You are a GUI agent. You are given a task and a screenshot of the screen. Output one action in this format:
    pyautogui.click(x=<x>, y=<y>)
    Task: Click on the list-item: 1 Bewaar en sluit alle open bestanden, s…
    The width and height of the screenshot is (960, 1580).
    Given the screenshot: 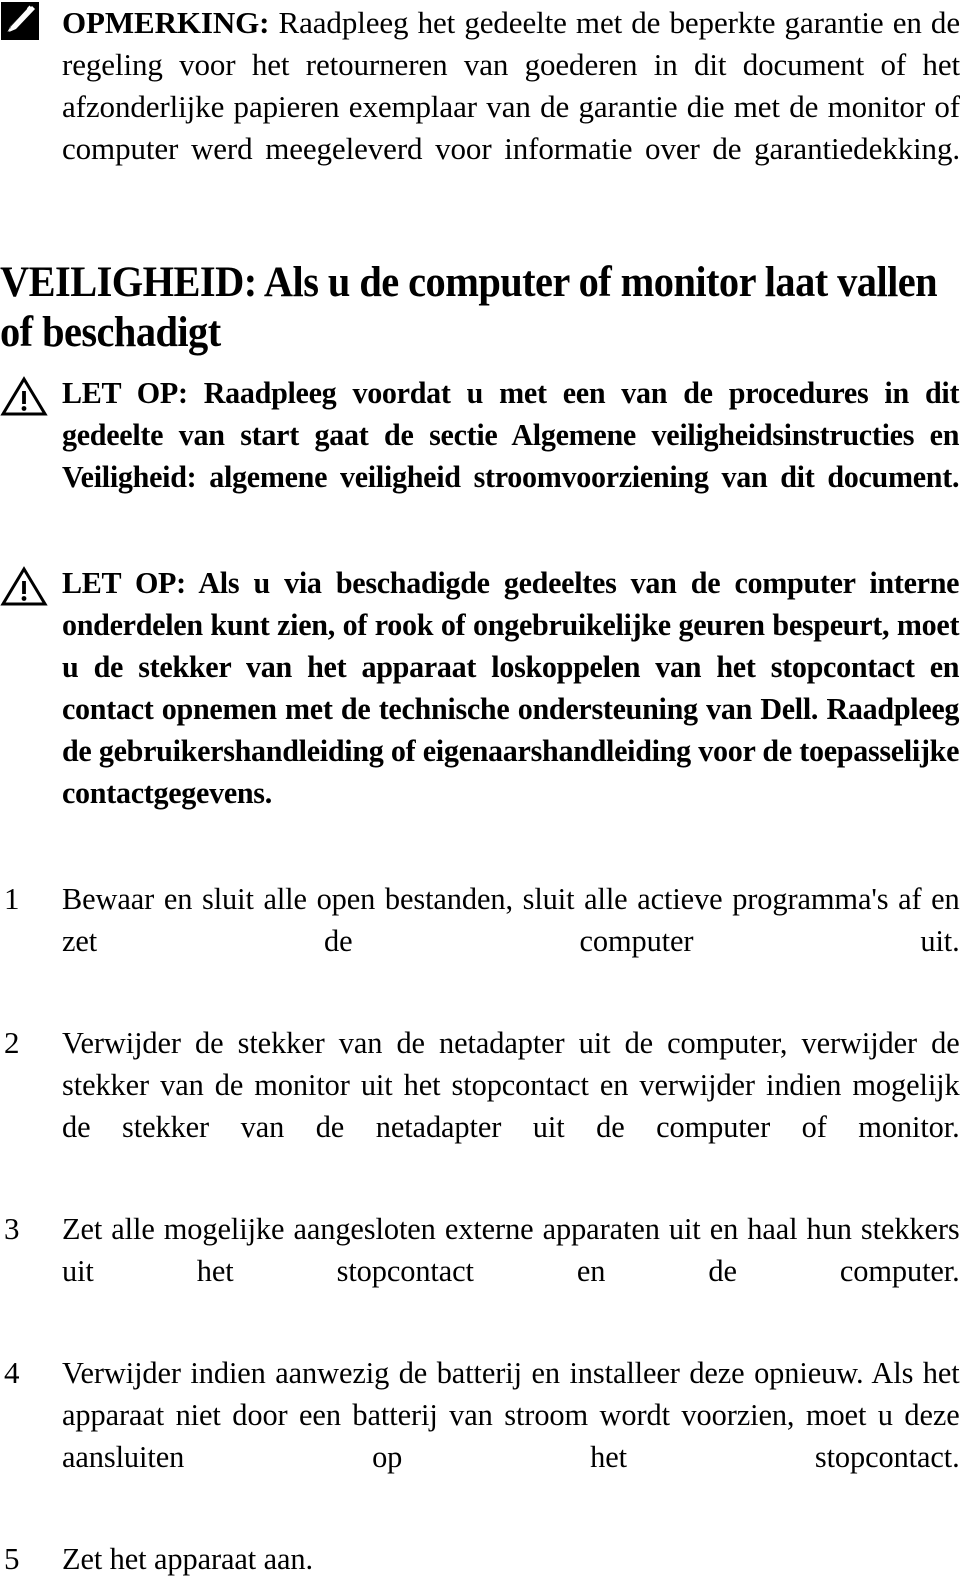 What is the action you would take?
    pyautogui.click(x=480, y=941)
    